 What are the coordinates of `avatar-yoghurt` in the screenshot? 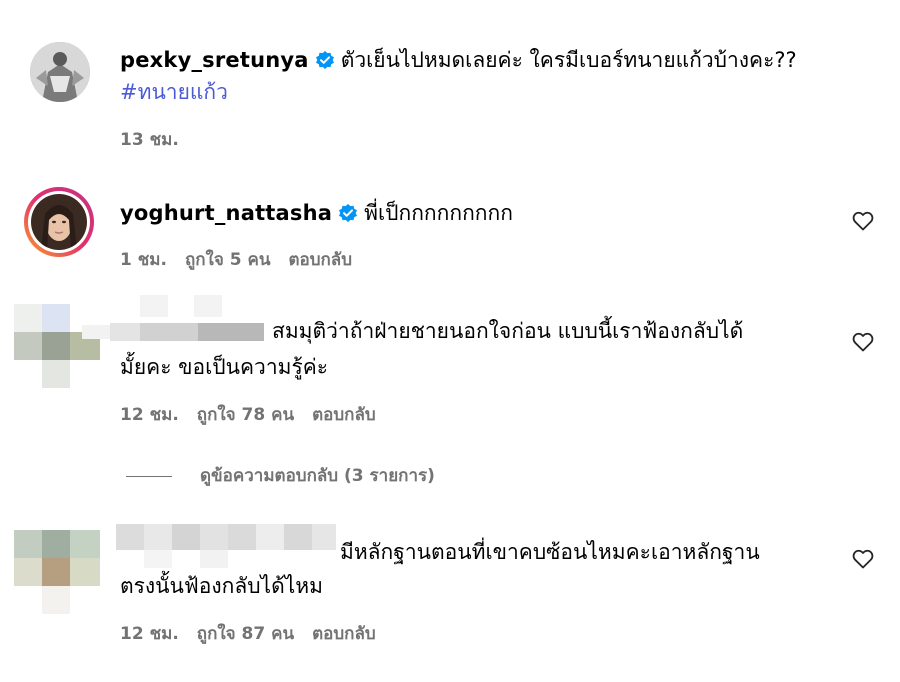 It's located at (59, 222).